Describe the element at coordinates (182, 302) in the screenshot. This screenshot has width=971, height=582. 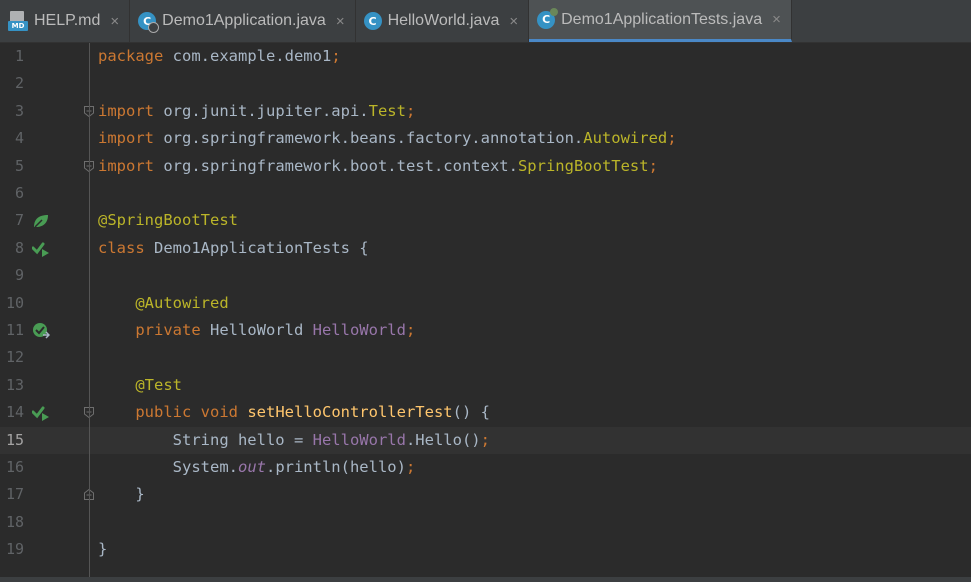
I see `code-token: @Autowired` at that location.